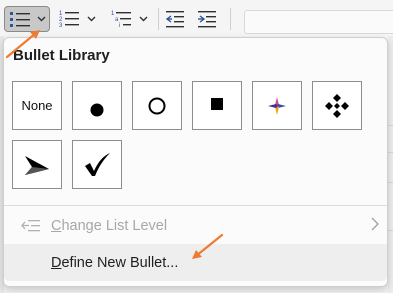  I want to click on diamond-cluster-icon, so click(337, 105).